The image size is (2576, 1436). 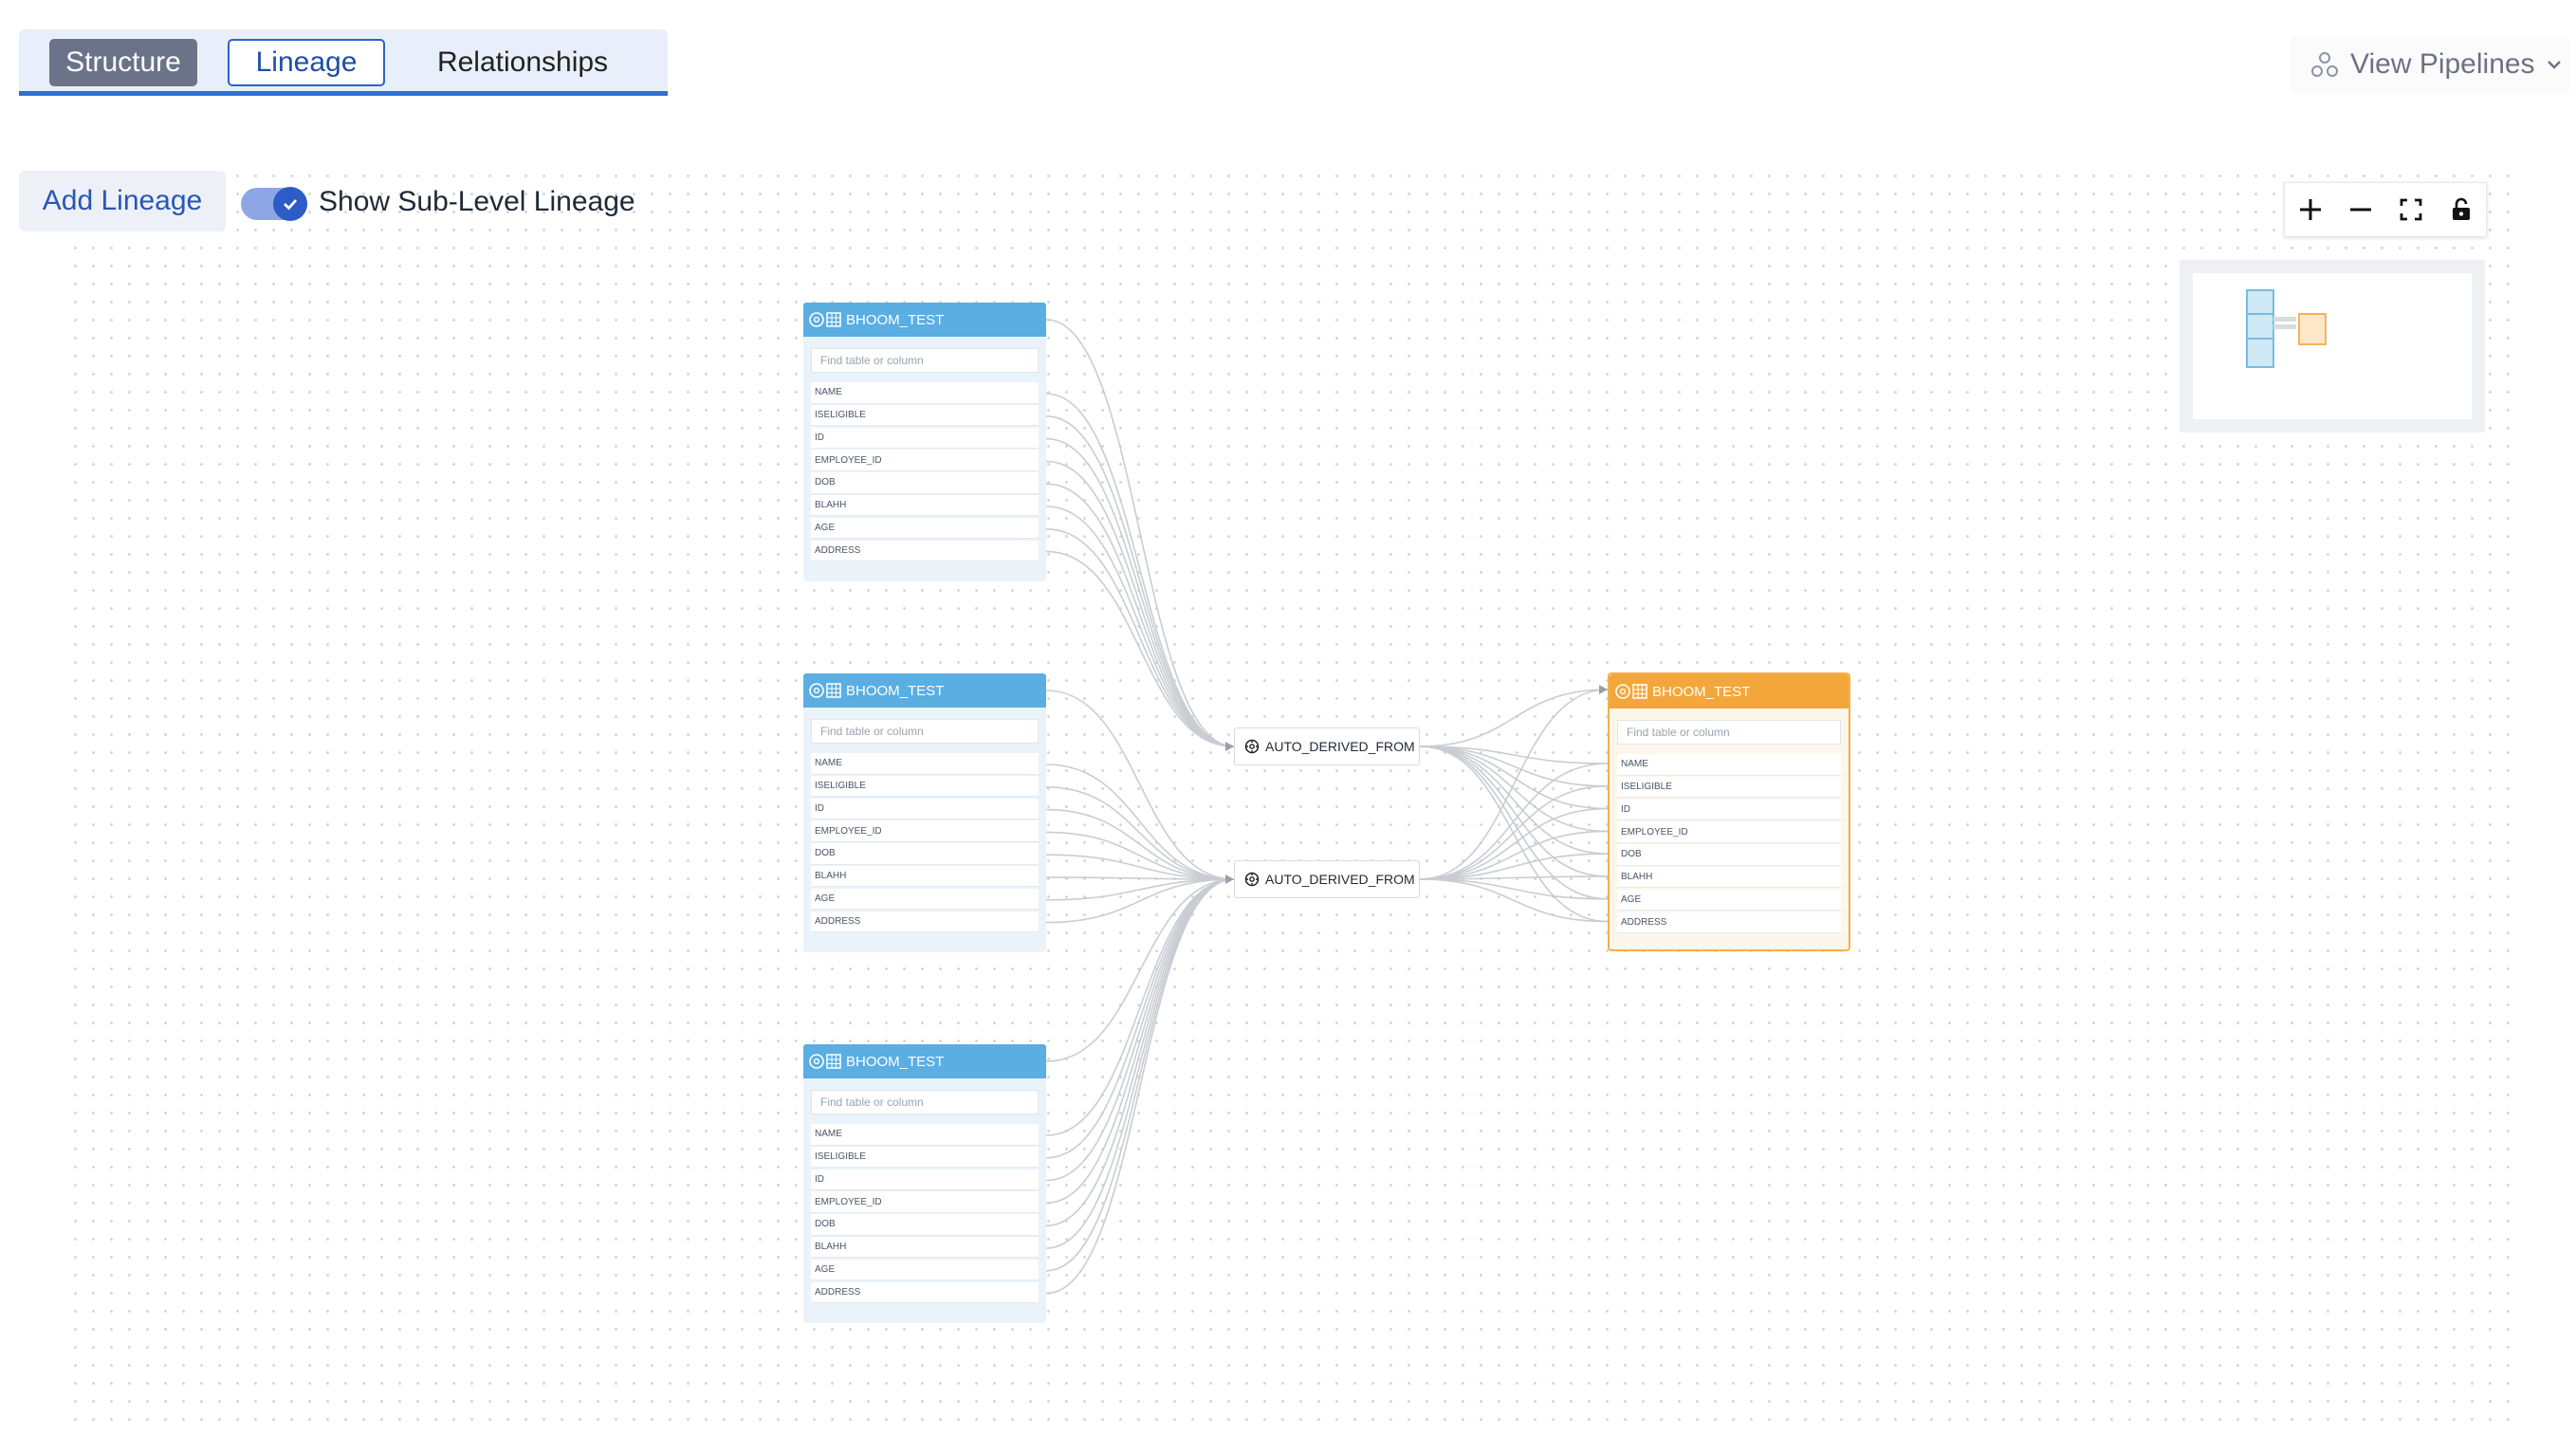 What do you see at coordinates (522, 63) in the screenshot?
I see `tab-relationships: Relationships` at bounding box center [522, 63].